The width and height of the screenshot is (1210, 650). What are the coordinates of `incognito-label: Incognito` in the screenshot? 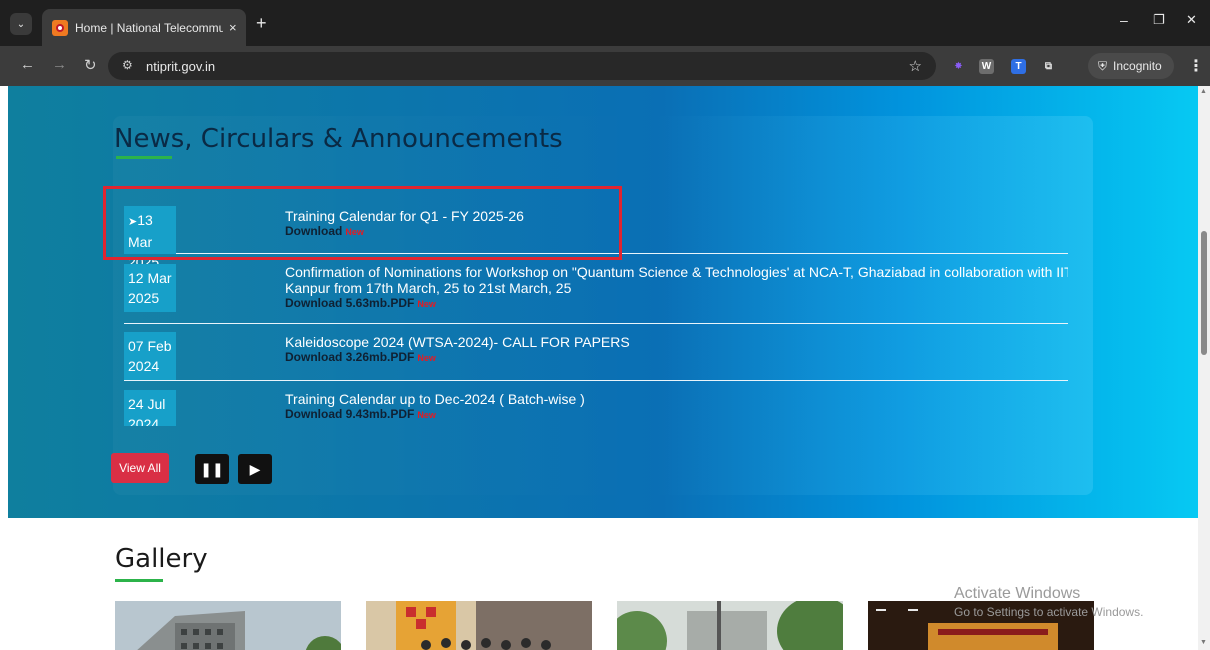 It's located at (1137, 66).